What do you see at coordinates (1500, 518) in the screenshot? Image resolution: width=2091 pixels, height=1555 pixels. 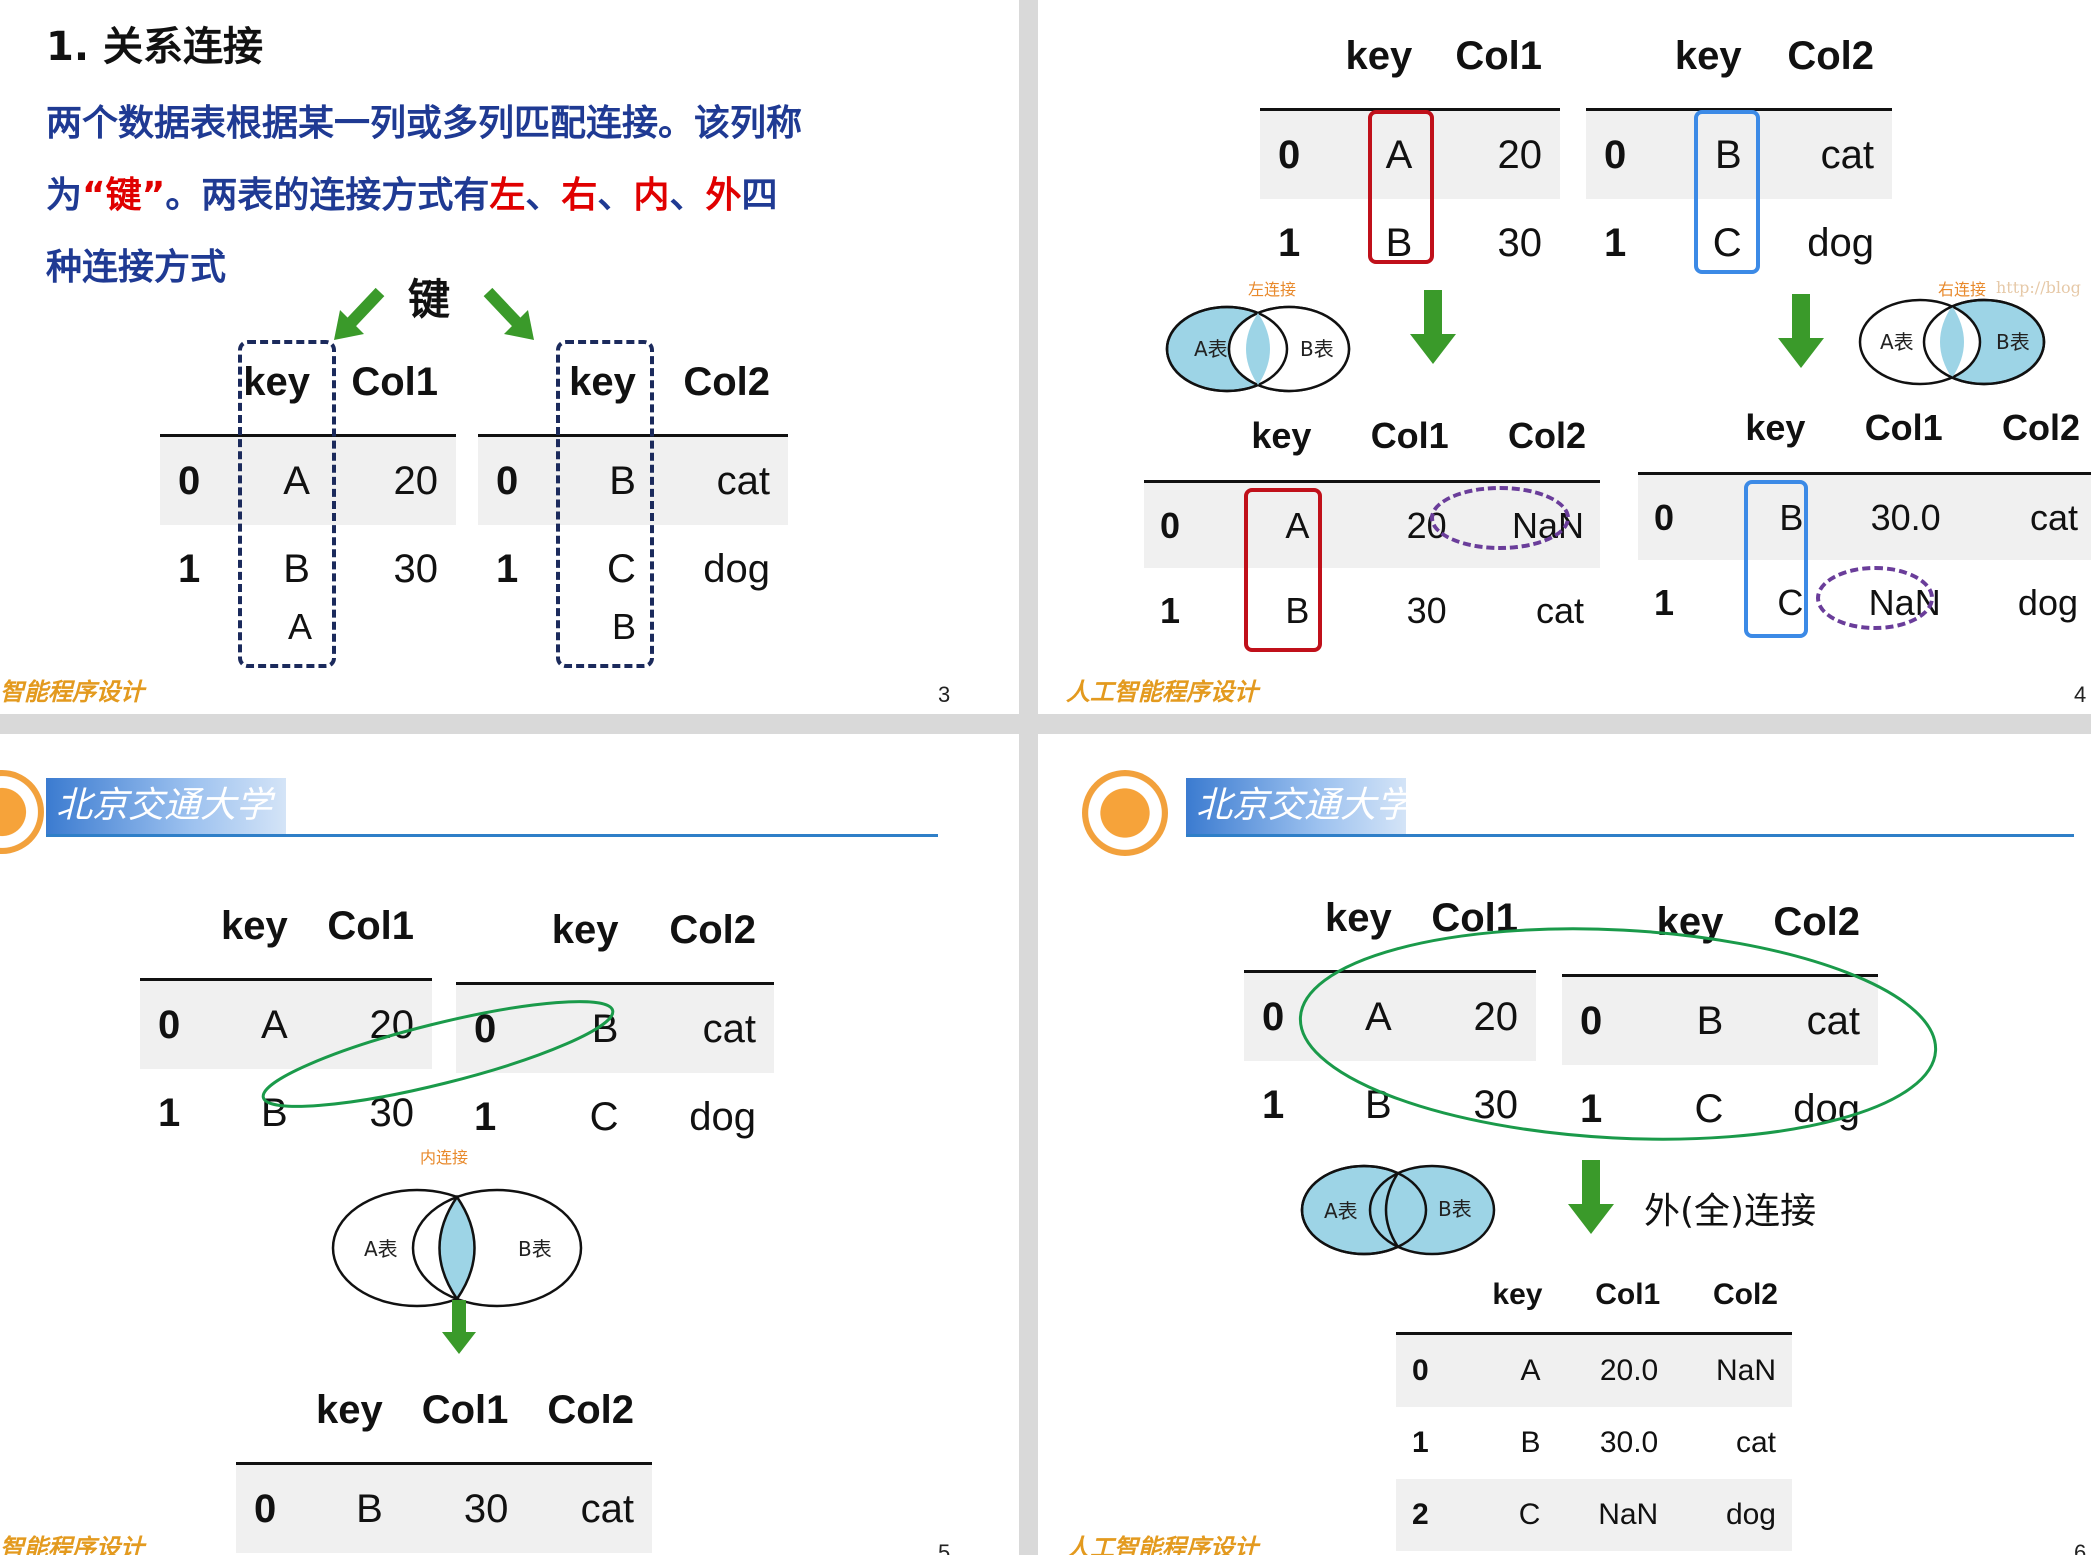 I see `nan-highlight` at bounding box center [1500, 518].